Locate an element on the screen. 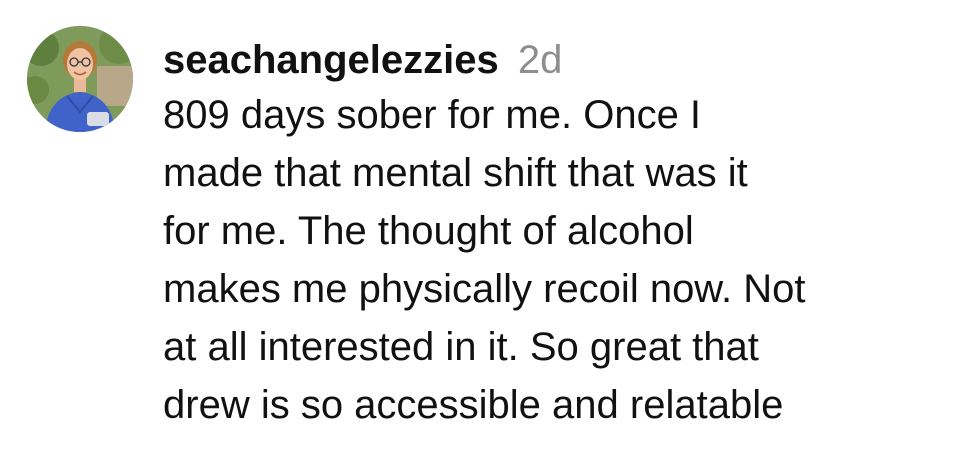 This screenshot has height=475, width=980. comment-header: seachangelezzies 2d is located at coordinates (563, 60).